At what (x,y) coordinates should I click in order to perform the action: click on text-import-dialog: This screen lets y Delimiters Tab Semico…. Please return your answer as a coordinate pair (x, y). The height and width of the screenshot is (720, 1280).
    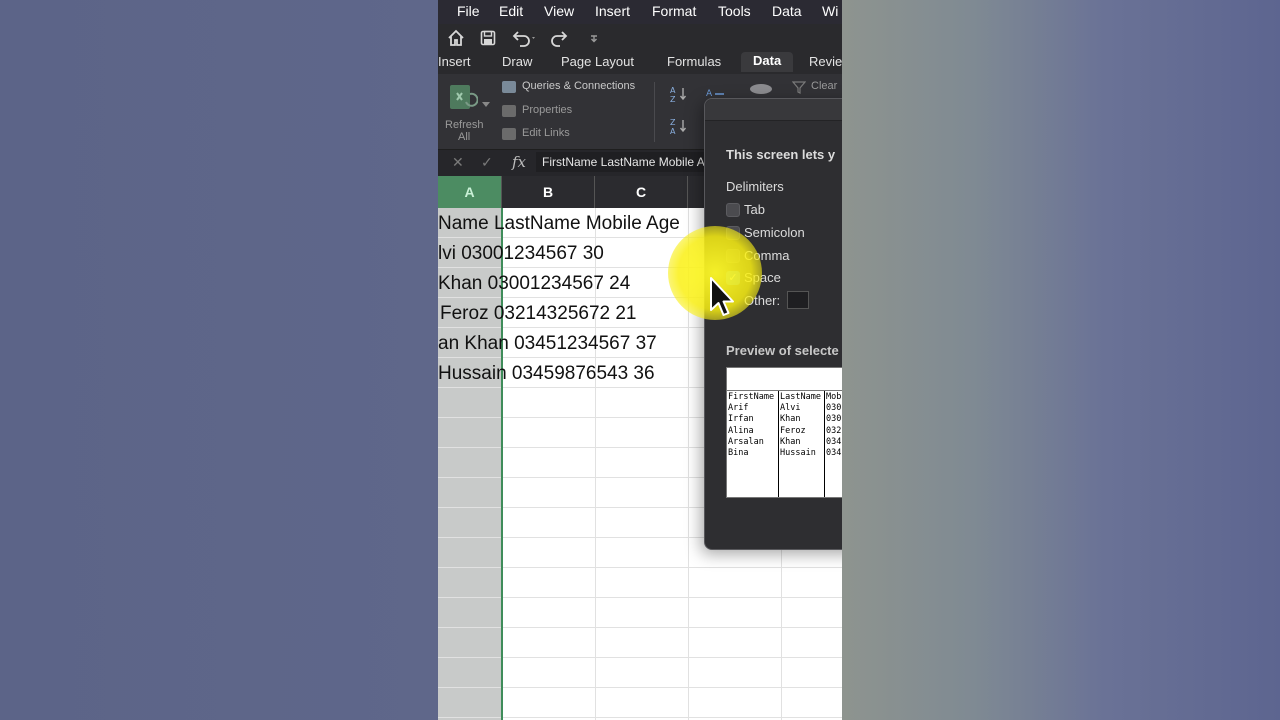
    Looking at the image, I should click on (773, 324).